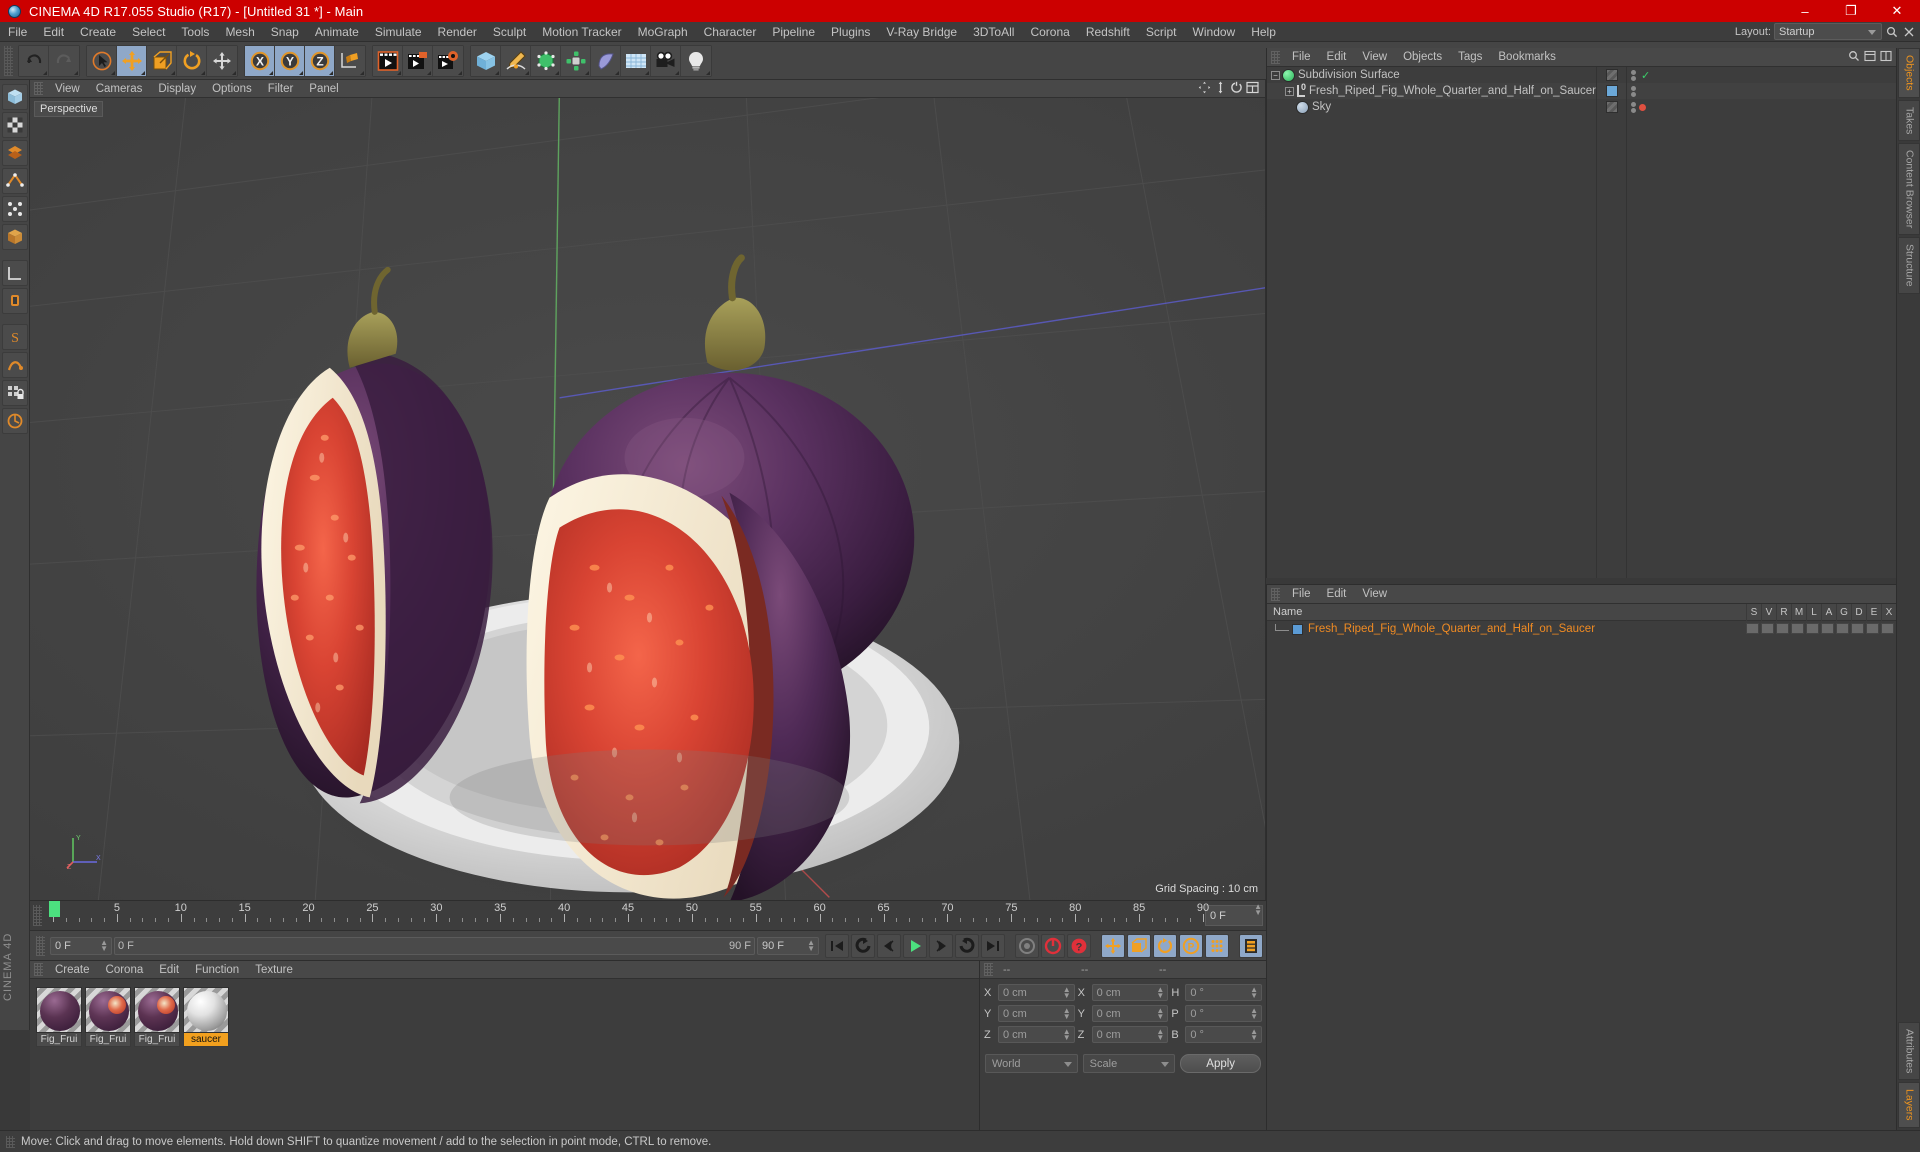  What do you see at coordinates (1191, 945) in the screenshot?
I see `transport-key-param-icon: P` at bounding box center [1191, 945].